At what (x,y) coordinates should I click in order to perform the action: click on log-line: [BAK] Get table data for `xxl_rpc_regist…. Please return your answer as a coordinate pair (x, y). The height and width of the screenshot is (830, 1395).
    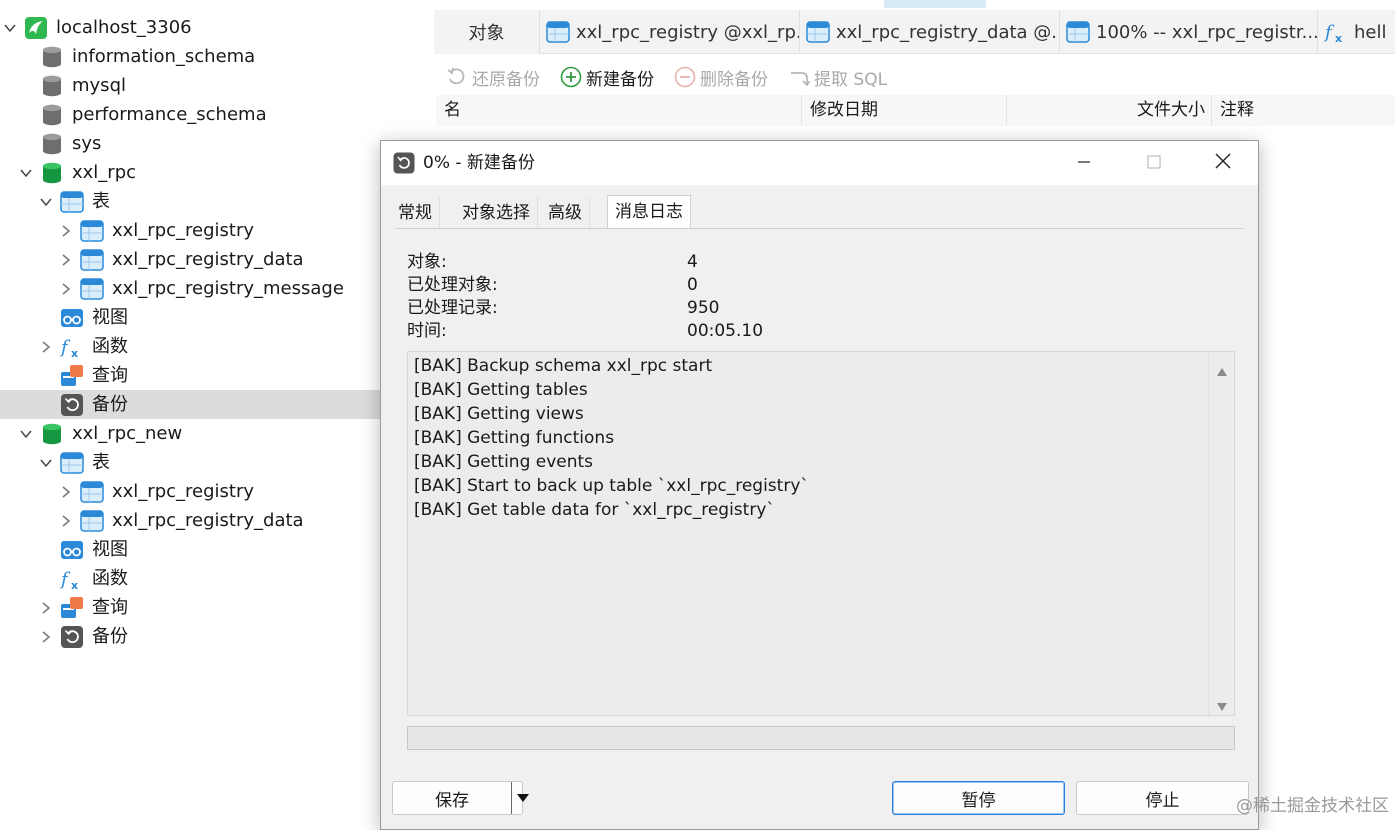
    Looking at the image, I should click on (594, 510).